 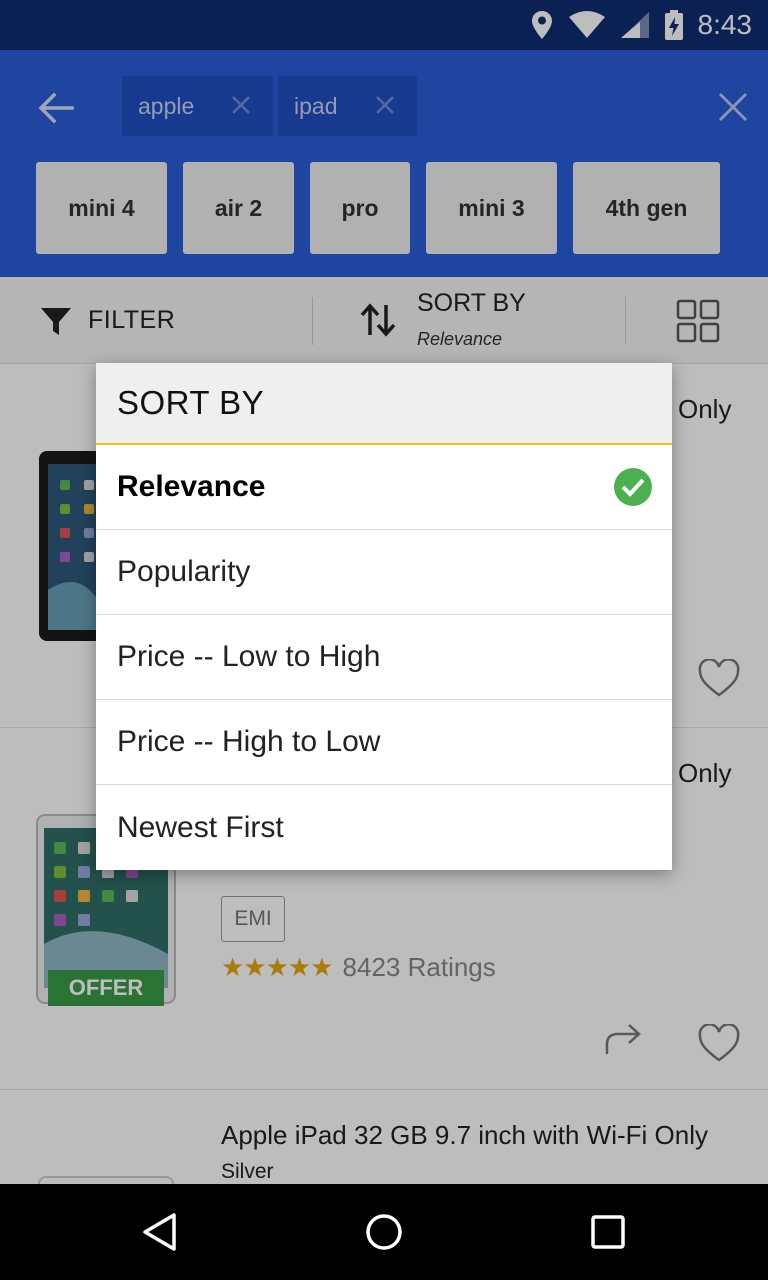 I want to click on sort-option-label: Price -- High to Low, so click(x=249, y=741).